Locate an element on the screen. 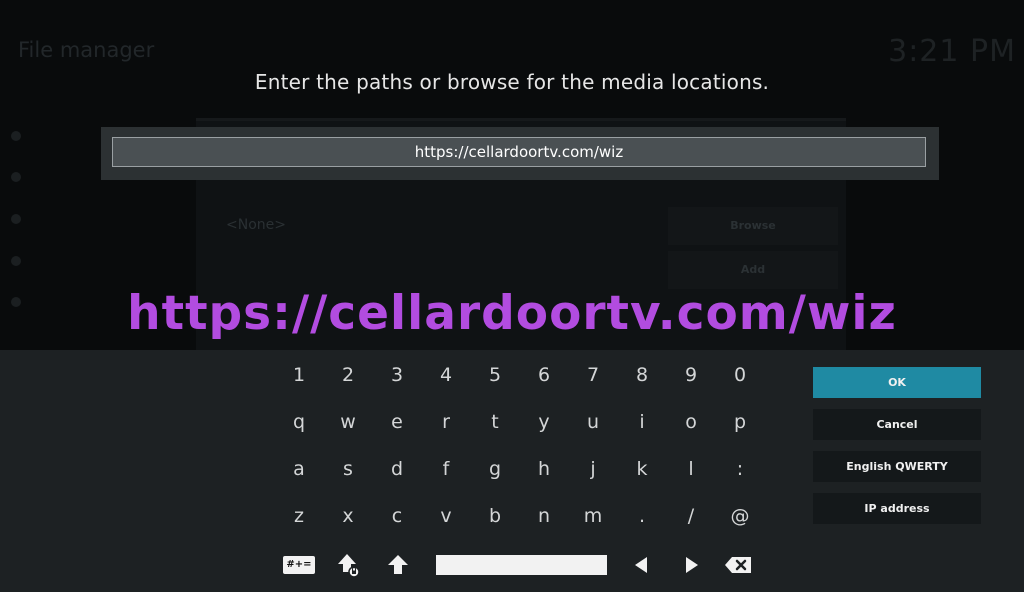 This screenshot has height=592, width=1024. background-source-value: <None> is located at coordinates (256, 225).